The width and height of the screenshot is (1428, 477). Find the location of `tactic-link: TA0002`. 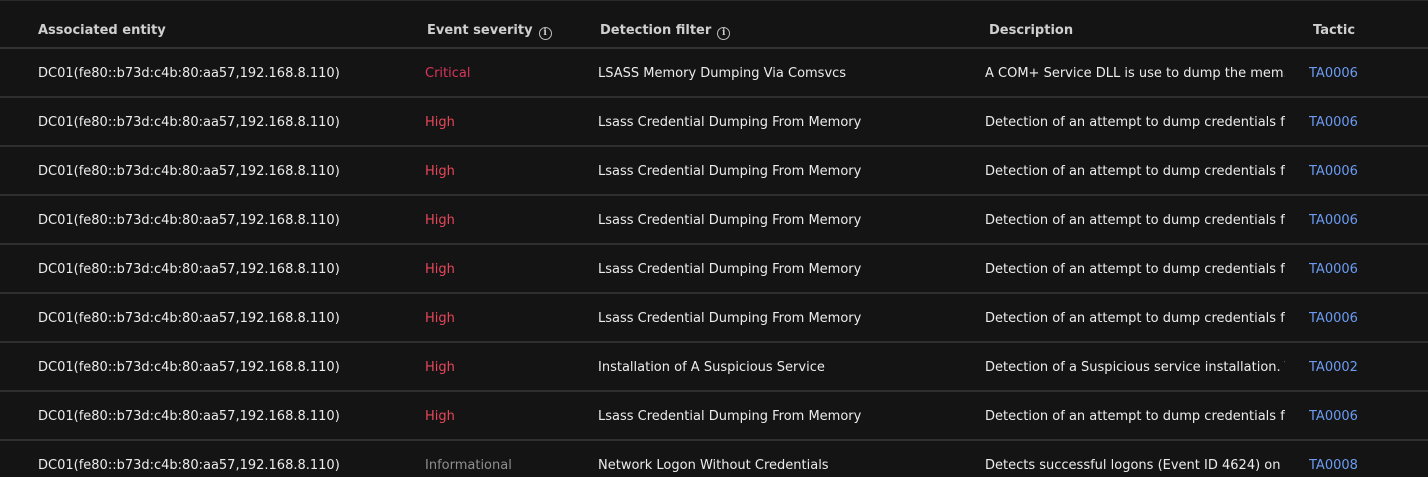

tactic-link: TA0002 is located at coordinates (1354, 367).